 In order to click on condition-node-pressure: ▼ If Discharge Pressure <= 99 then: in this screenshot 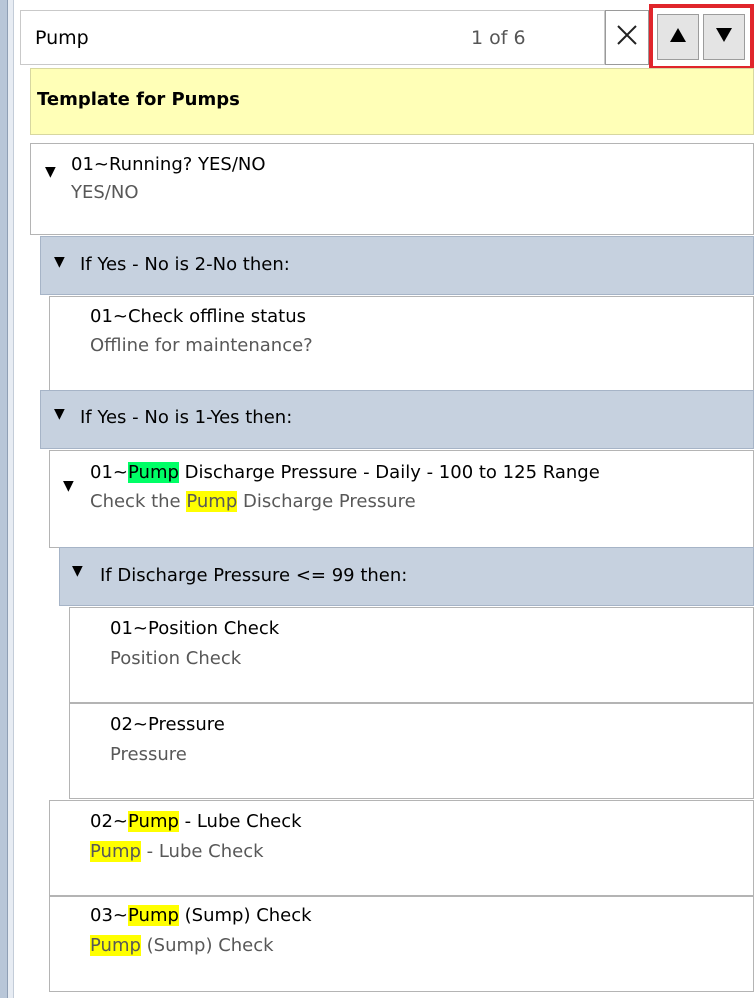, I will do `click(406, 576)`.